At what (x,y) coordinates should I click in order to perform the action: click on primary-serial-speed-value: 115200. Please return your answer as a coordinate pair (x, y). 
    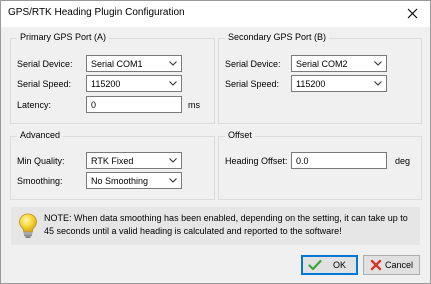
    Looking at the image, I should click on (106, 84).